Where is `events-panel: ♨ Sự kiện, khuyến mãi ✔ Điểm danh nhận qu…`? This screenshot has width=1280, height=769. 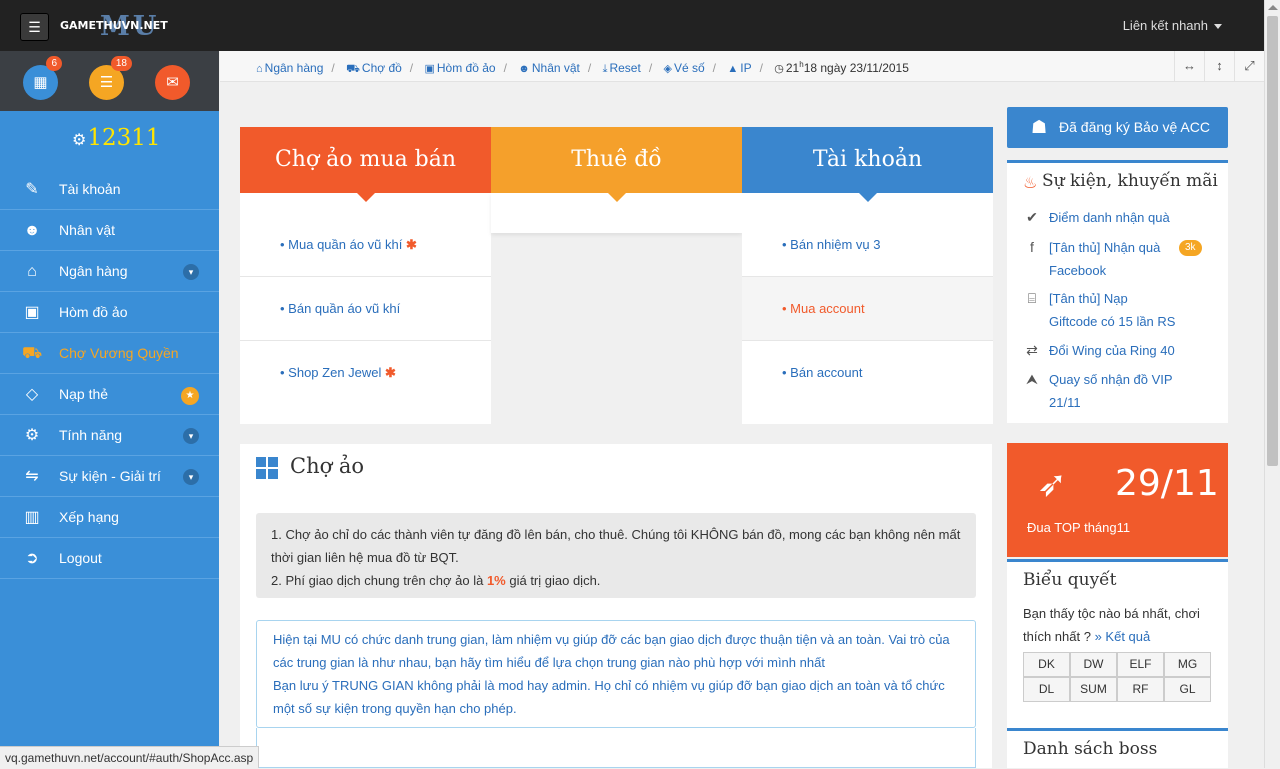
events-panel: ♨ Sự kiện, khuyến mãi ✔ Điểm danh nhận qu… is located at coordinates (1117, 291).